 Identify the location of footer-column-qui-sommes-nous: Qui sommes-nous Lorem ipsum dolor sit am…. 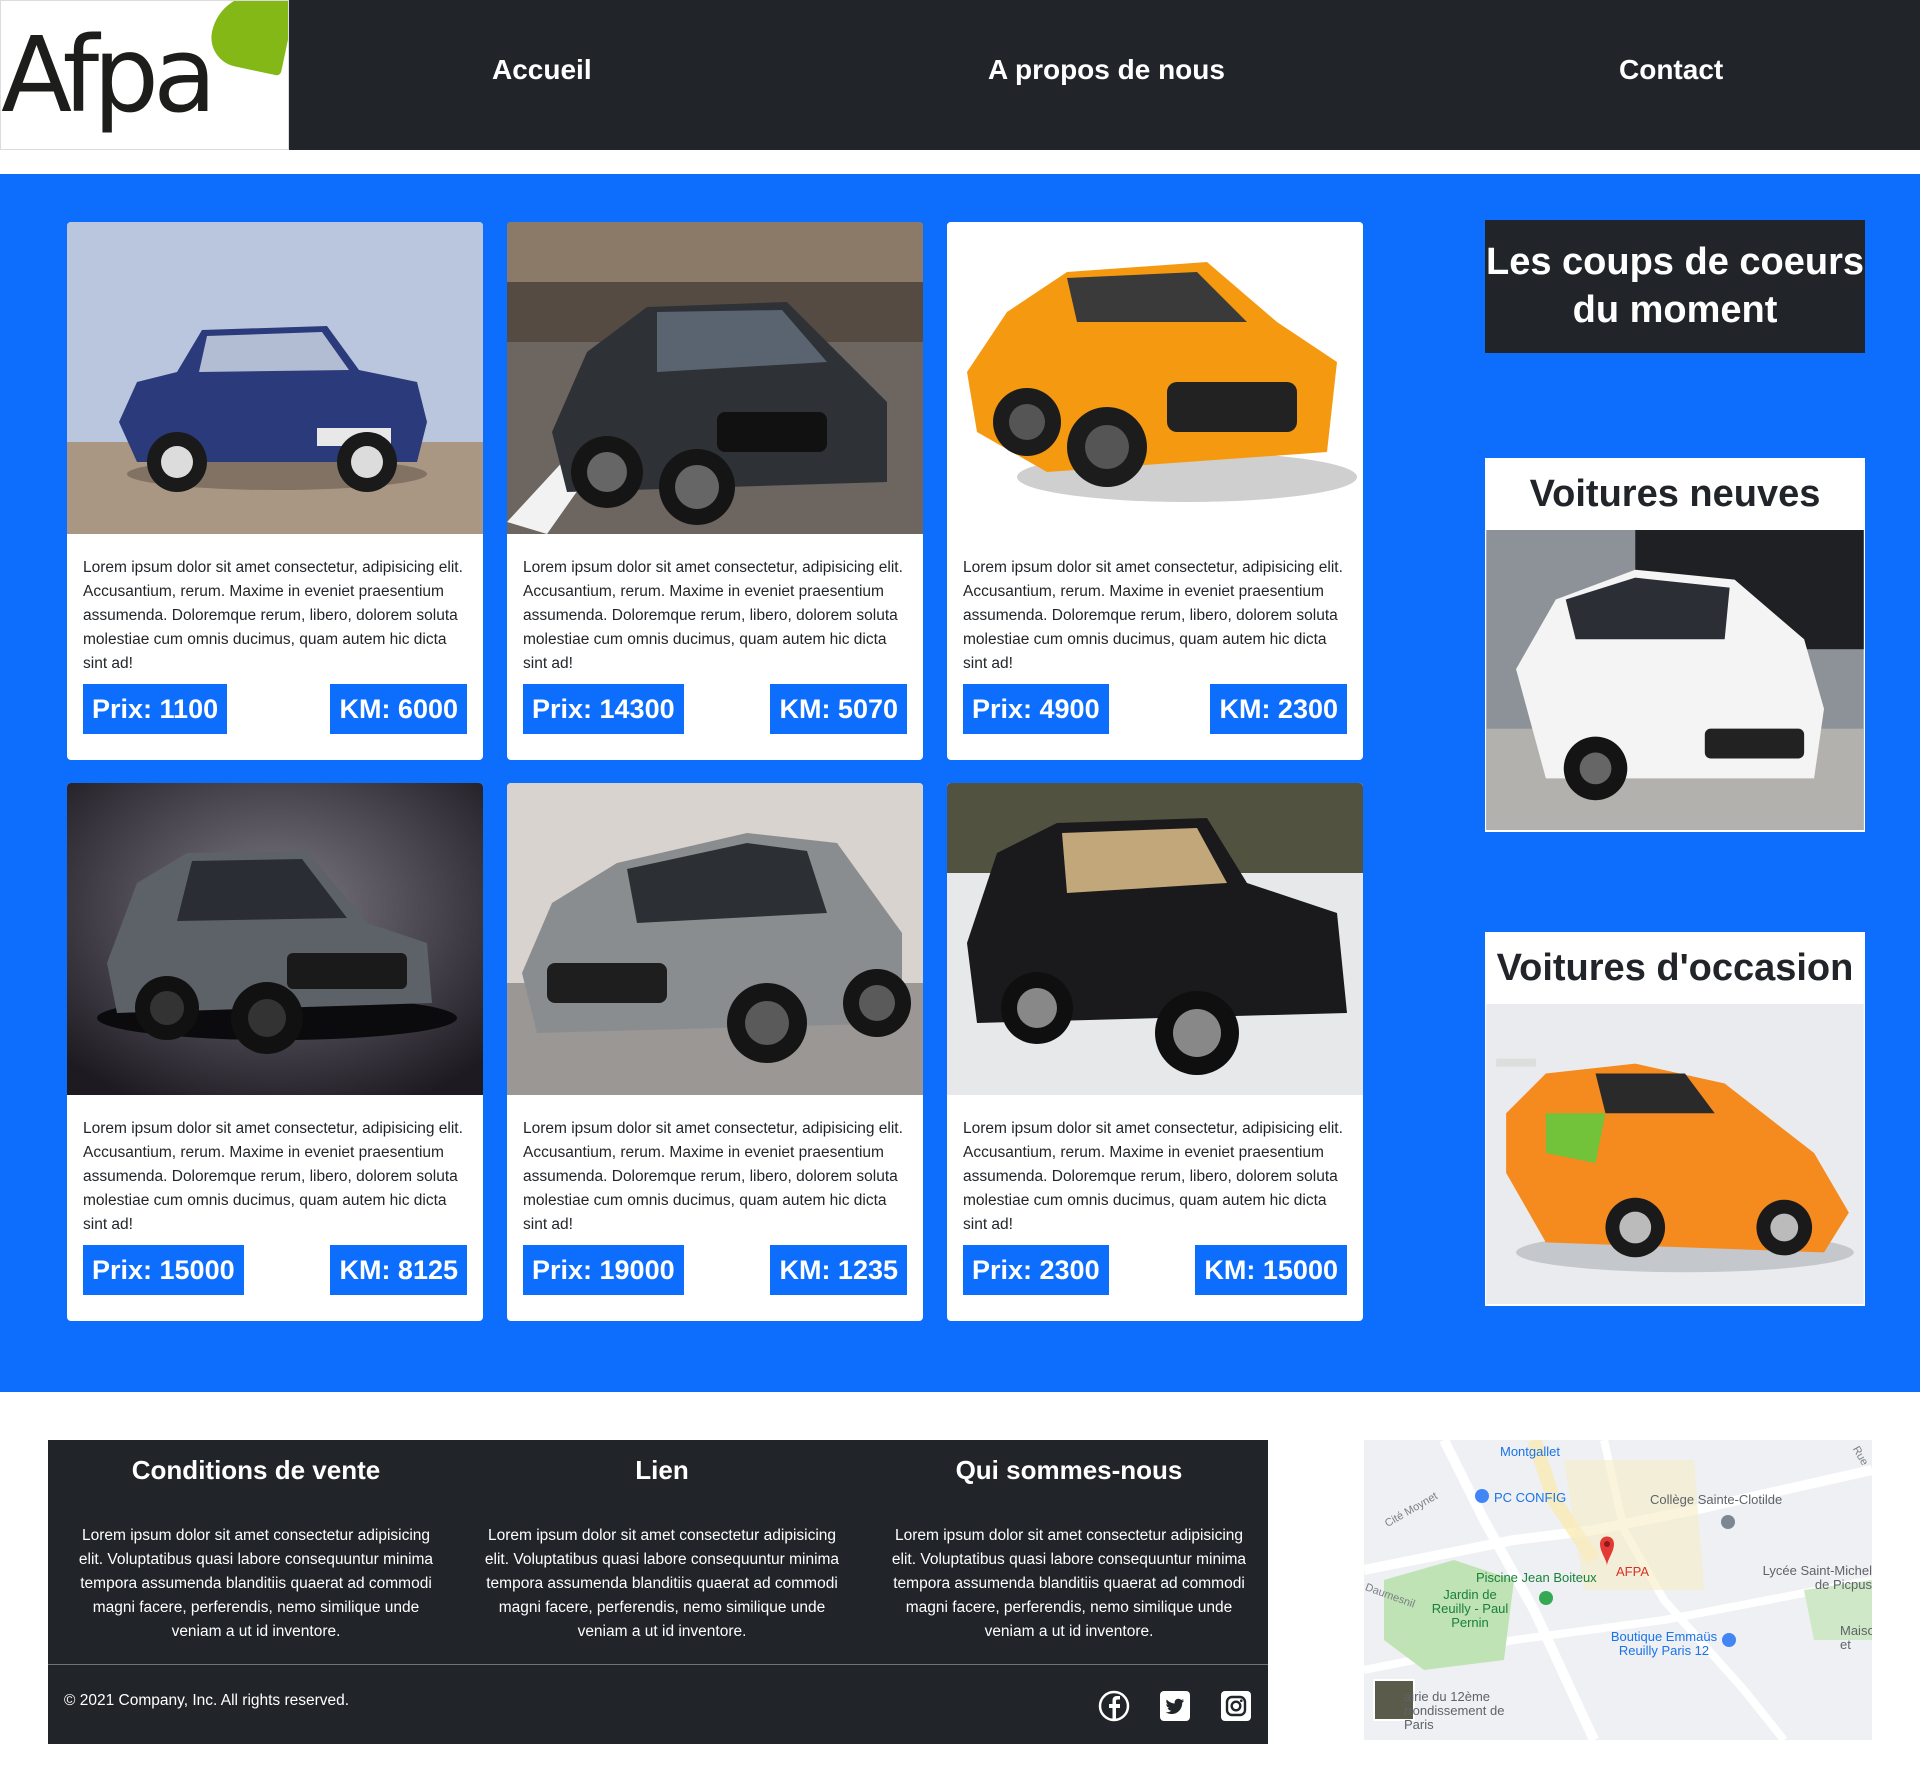
(1069, 1542).